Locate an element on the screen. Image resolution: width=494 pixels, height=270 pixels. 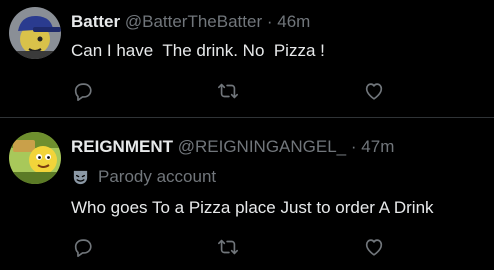
user-handle: @REIGNINGANGEL_ is located at coordinates (262, 146).